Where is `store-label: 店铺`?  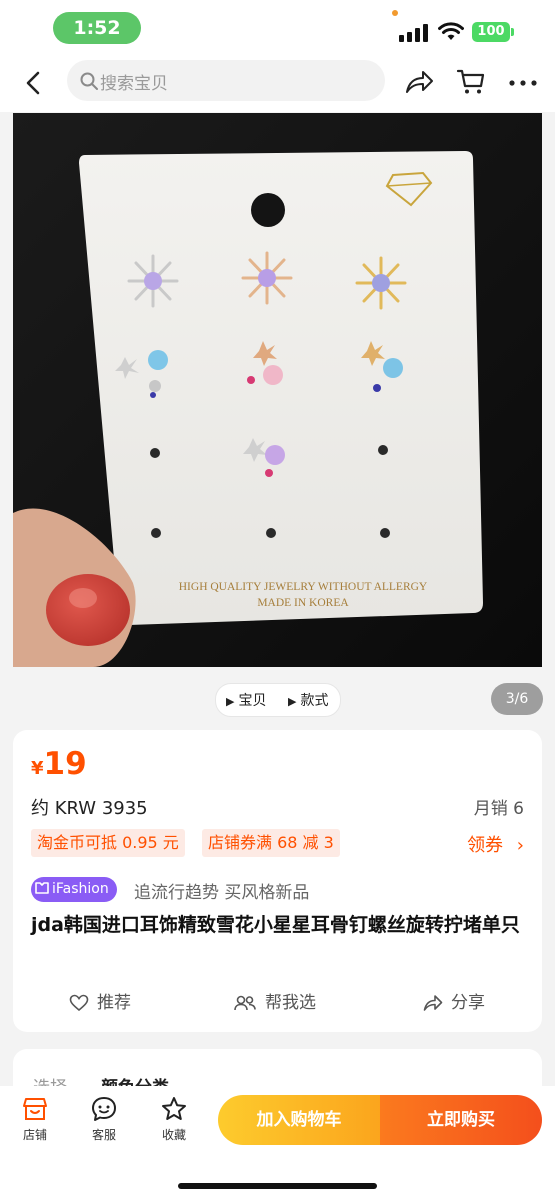
store-label: 店铺 is located at coordinates (34, 1135).